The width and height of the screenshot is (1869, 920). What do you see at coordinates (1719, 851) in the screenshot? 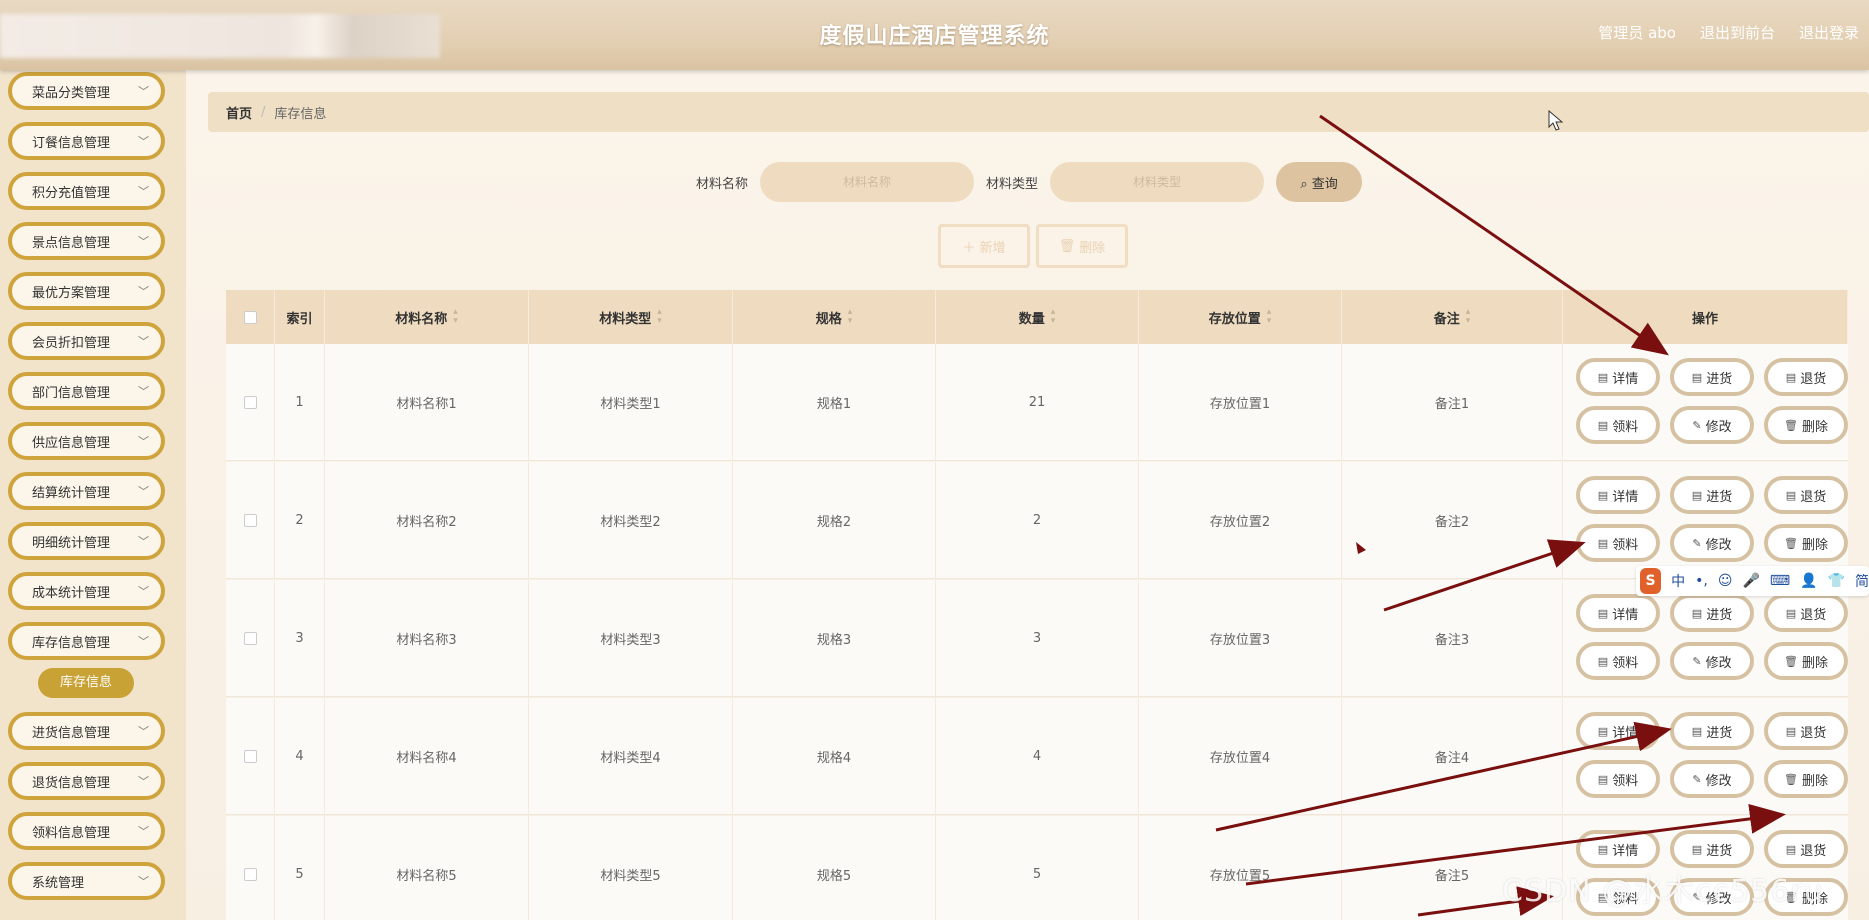
I see `purchase-button-label: 进货` at bounding box center [1719, 851].